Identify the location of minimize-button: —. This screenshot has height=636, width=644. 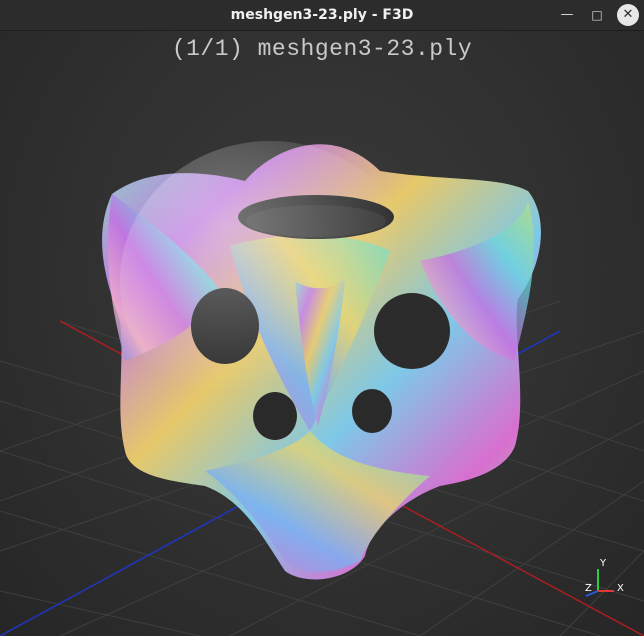
(567, 15).